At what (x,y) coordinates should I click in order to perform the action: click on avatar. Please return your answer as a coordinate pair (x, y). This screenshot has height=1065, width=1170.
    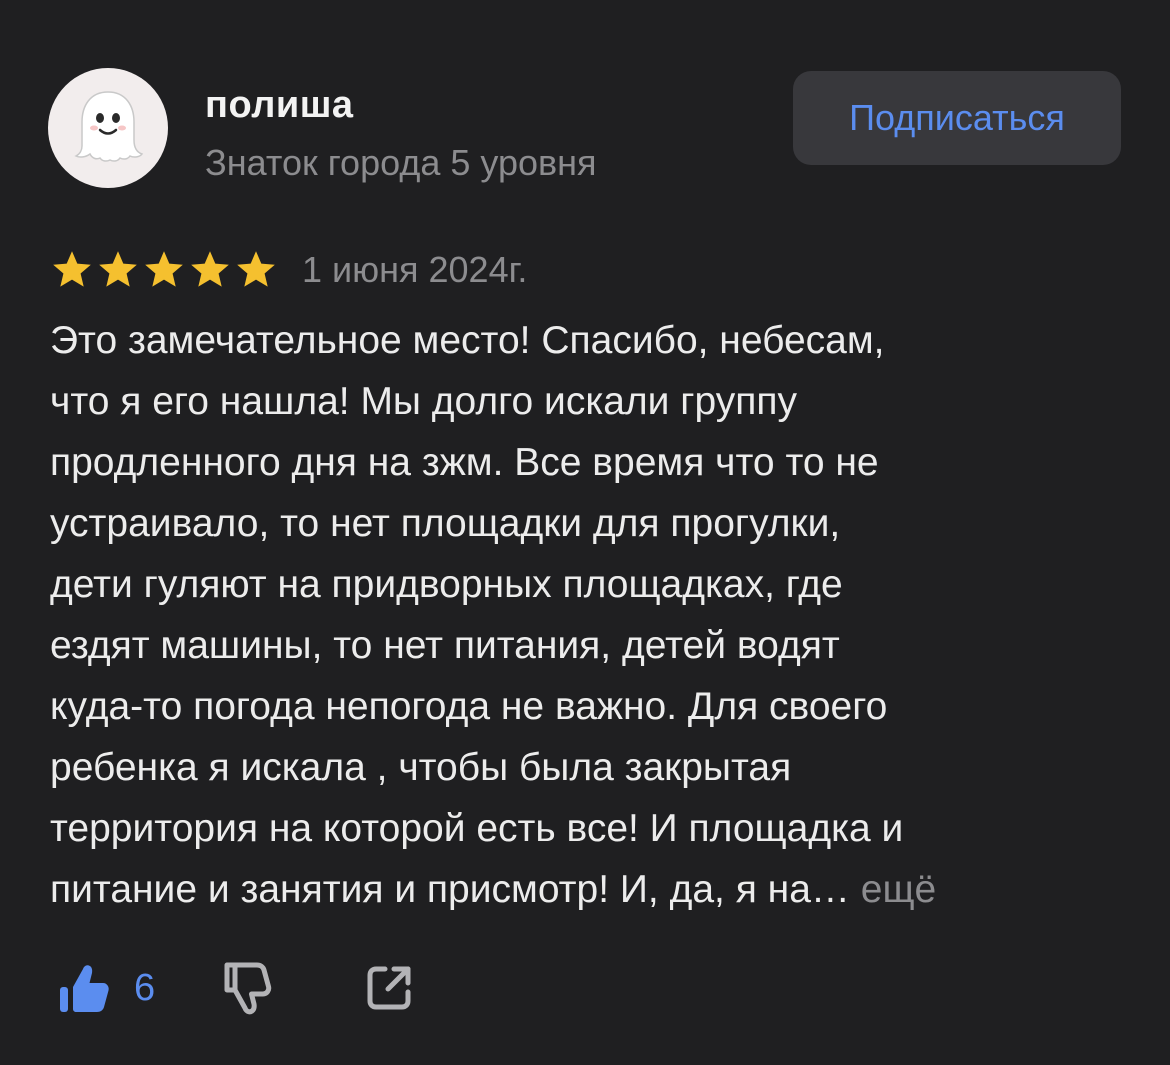
    Looking at the image, I should click on (108, 128).